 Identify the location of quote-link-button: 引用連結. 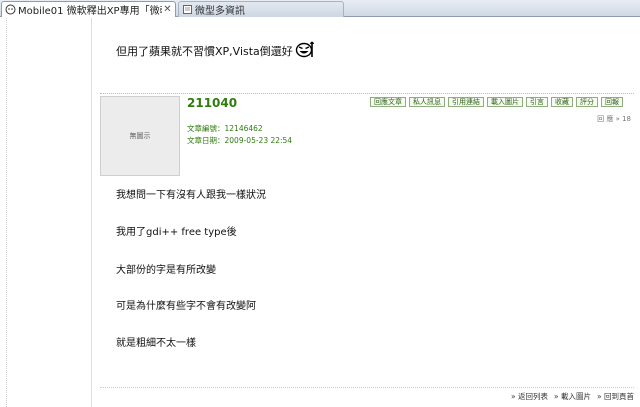
(466, 102).